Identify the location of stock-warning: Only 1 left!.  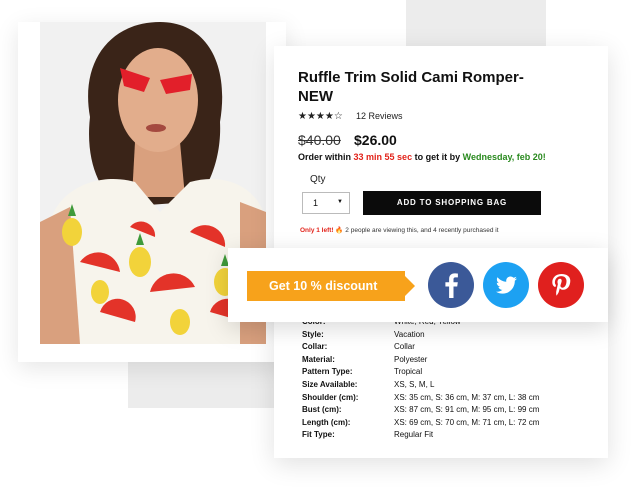
(317, 230).